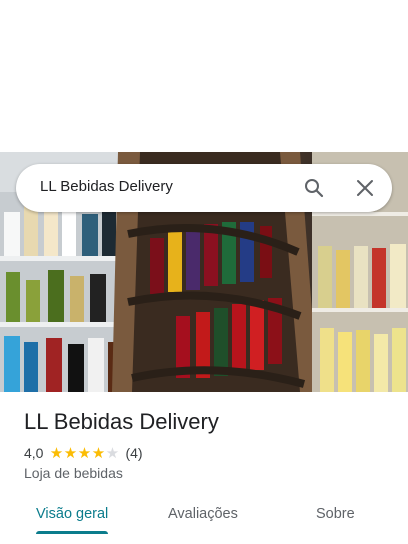 The image size is (408, 544). I want to click on tab-about: Sobre, so click(335, 514).